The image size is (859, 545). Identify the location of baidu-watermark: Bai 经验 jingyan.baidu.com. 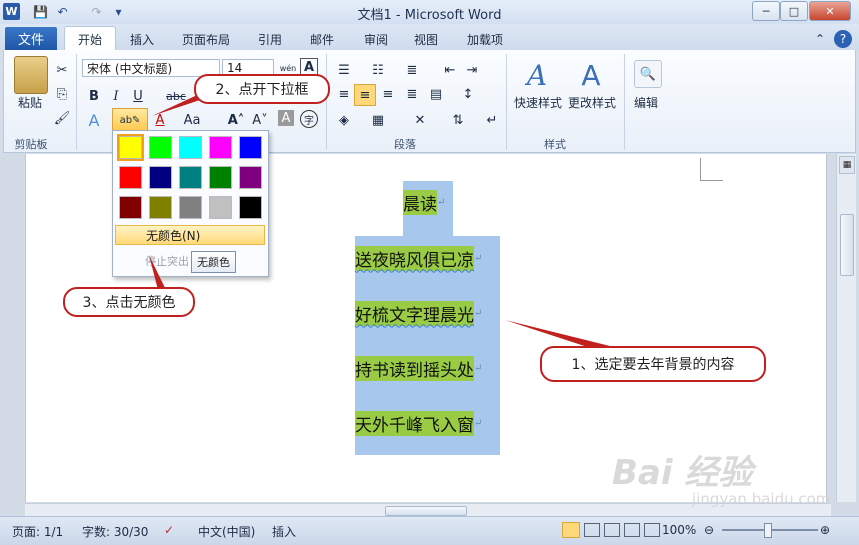
(722, 480).